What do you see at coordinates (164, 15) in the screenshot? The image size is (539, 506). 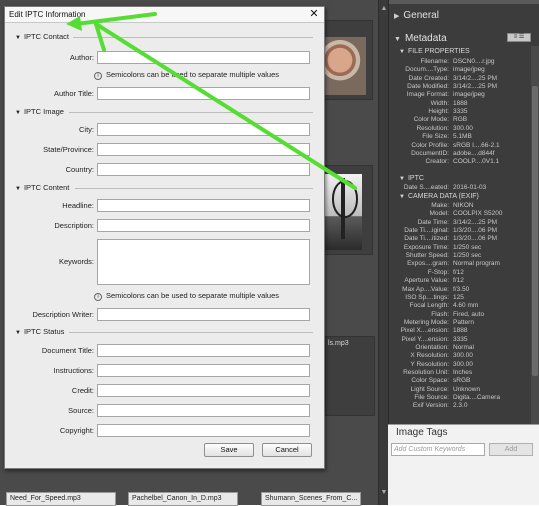 I see `dialog-titlebar: Edit IPTC Information ✕` at bounding box center [164, 15].